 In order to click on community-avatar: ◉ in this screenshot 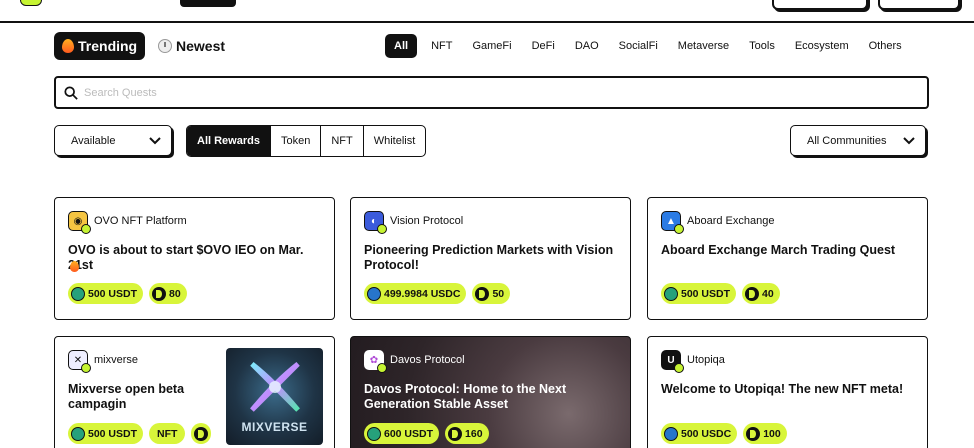, I will do `click(79, 222)`.